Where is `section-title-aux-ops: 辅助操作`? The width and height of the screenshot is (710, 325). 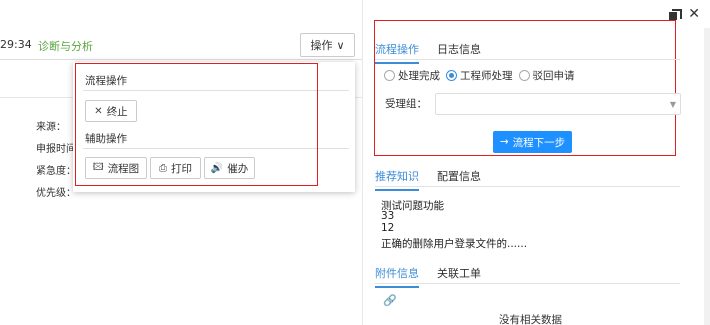
section-title-aux-ops: 辅助操作 is located at coordinates (106, 139).